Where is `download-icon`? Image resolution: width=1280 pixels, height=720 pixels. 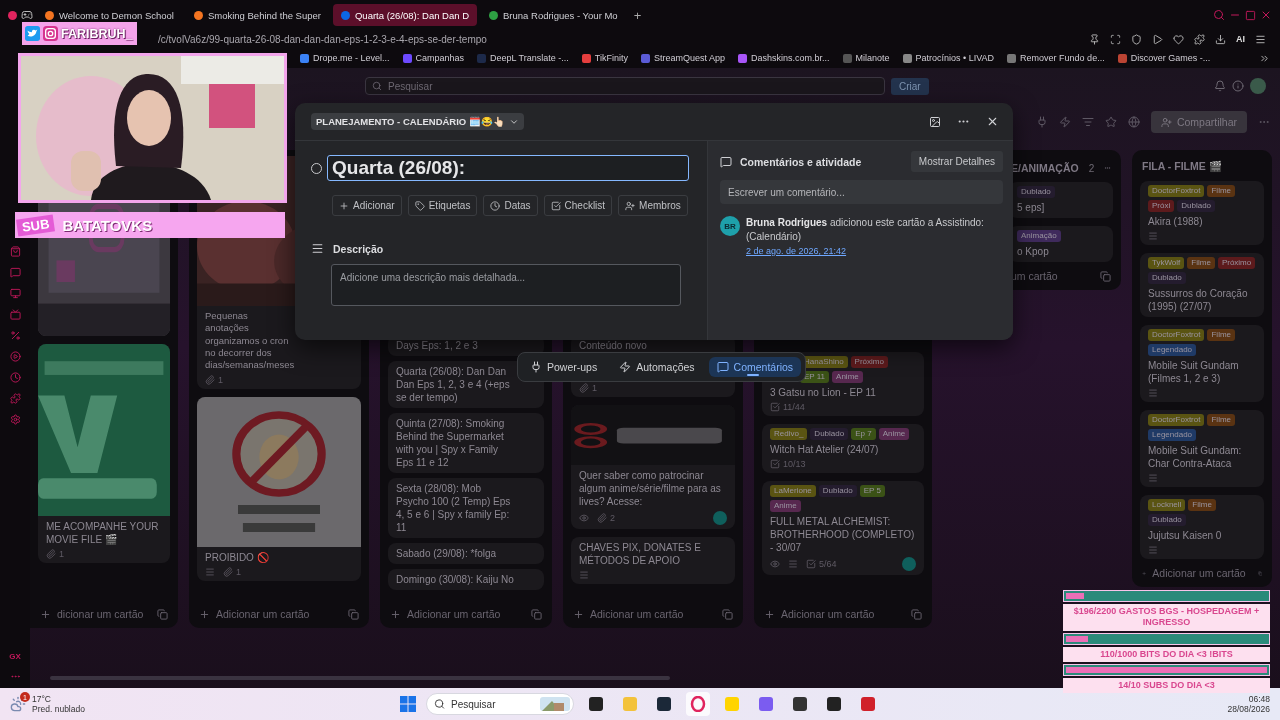
download-icon is located at coordinates (1220, 39).